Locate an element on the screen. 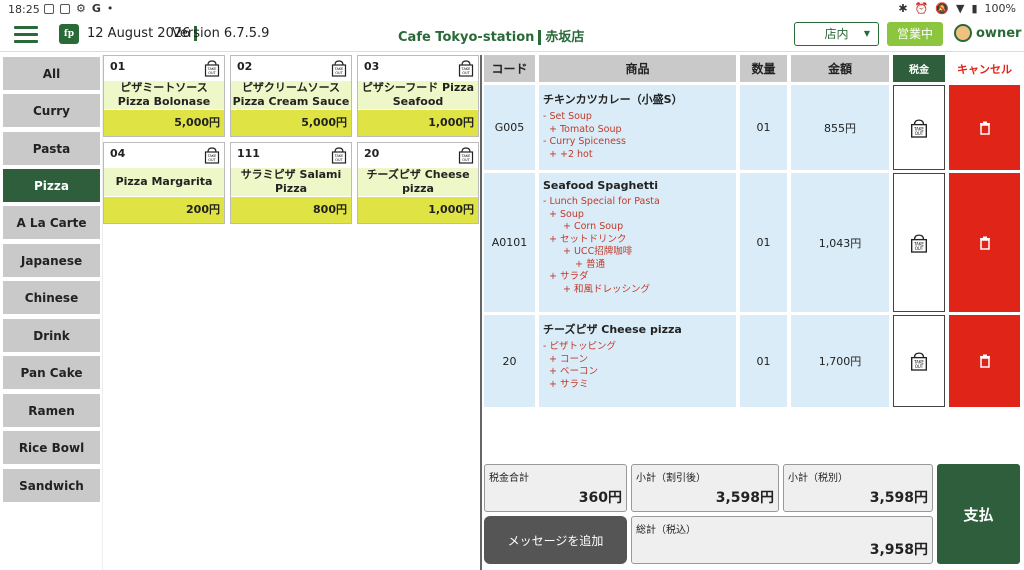  order-item-option: - Curry Spiceness is located at coordinates (584, 141).